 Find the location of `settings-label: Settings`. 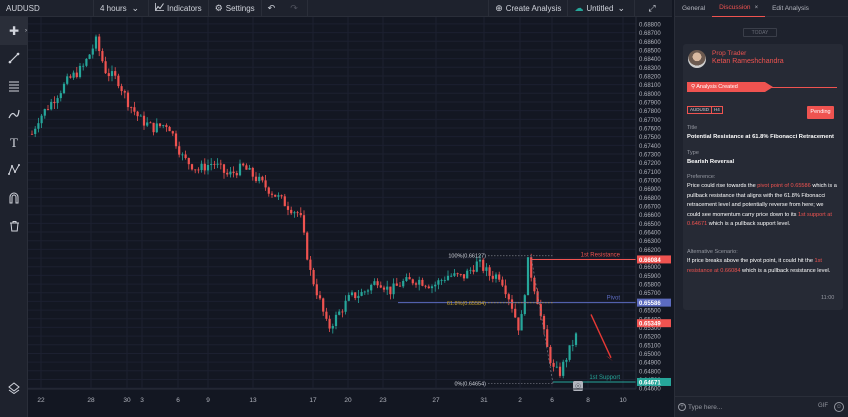

settings-label: Settings is located at coordinates (240, 8).